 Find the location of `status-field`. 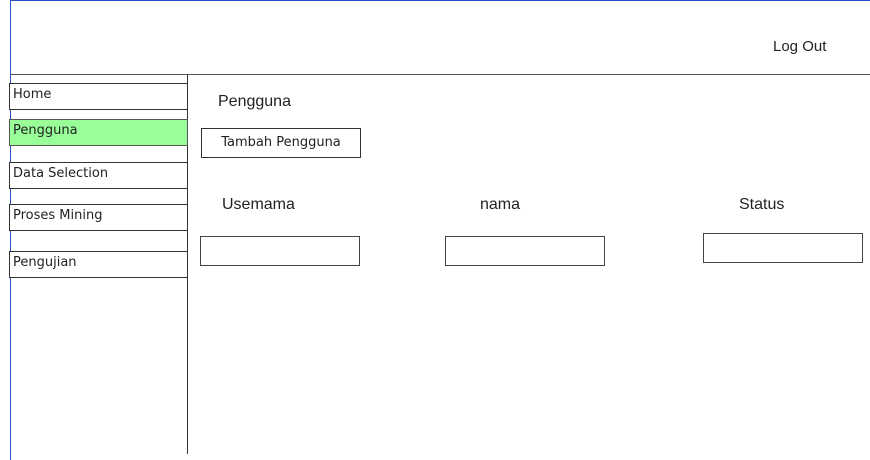

status-field is located at coordinates (783, 248).